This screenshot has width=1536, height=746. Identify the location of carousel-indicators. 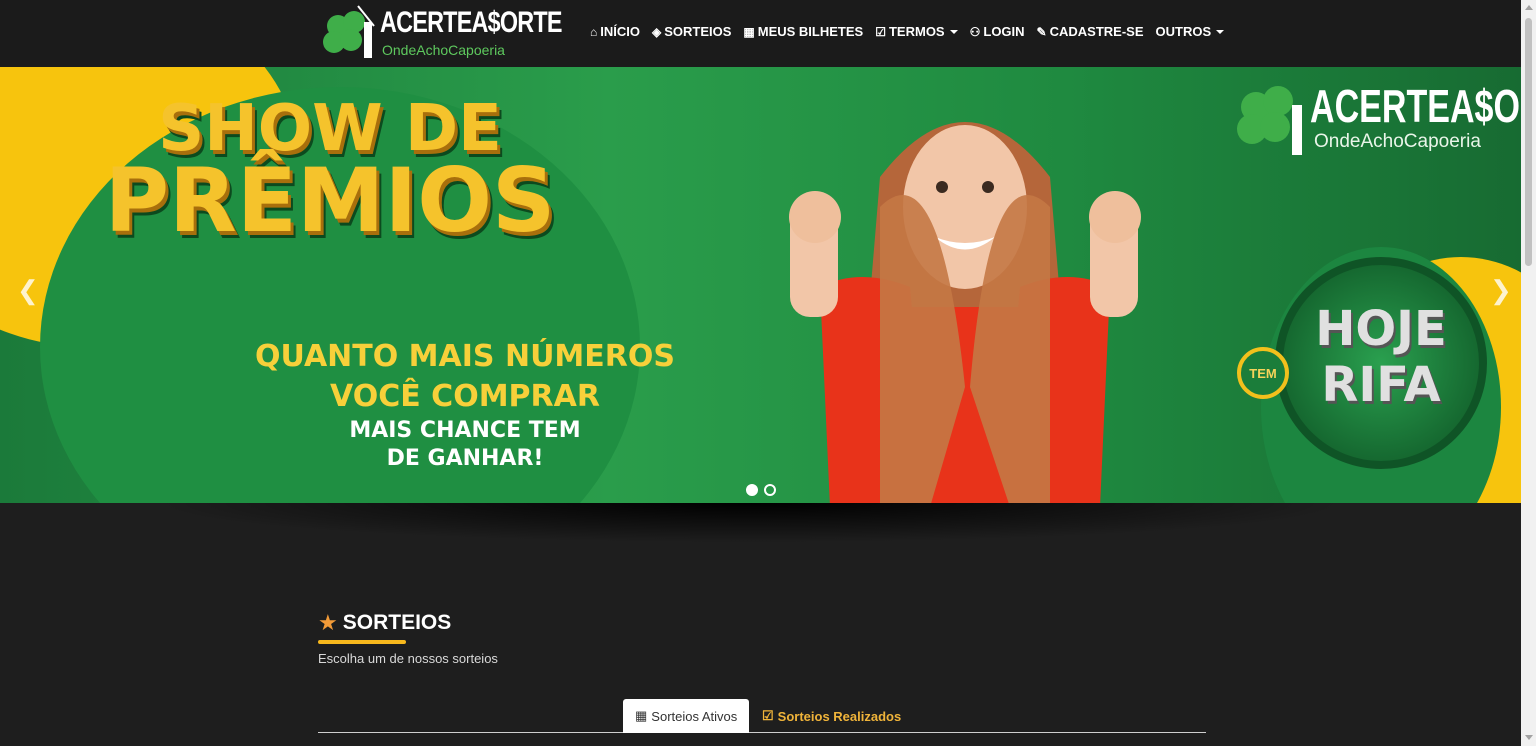
(761, 490).